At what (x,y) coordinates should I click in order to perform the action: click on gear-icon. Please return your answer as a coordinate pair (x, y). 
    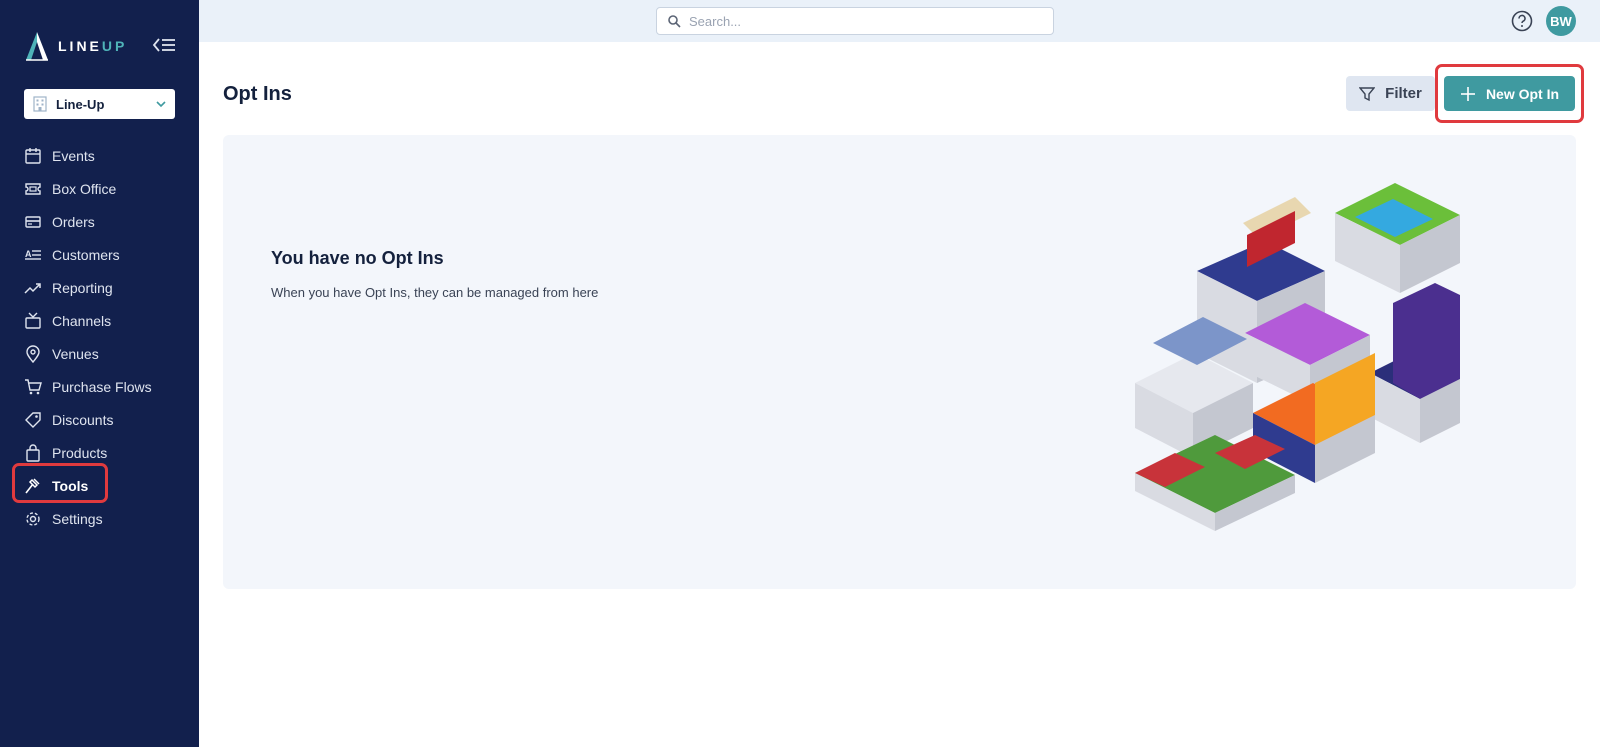
    Looking at the image, I should click on (33, 519).